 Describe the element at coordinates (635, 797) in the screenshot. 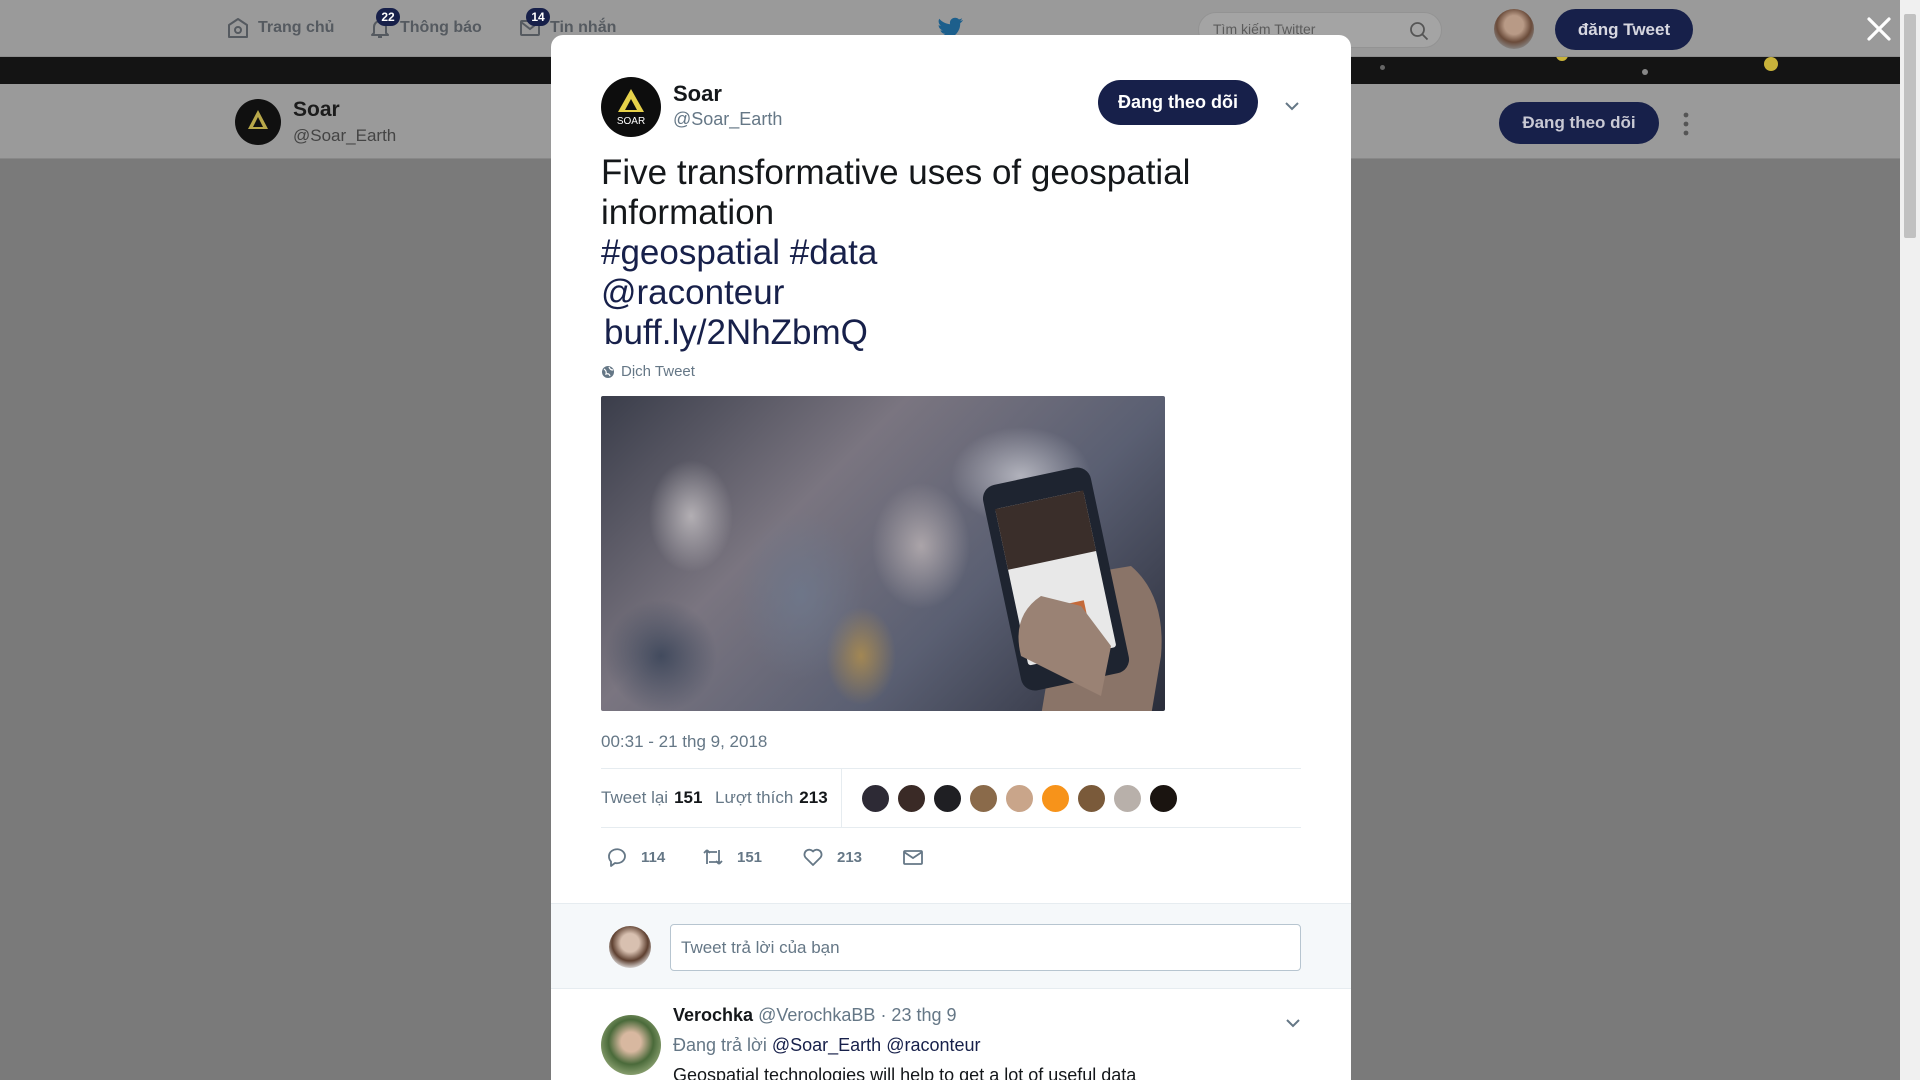

I see `retweets-label: Tweet lại` at that location.